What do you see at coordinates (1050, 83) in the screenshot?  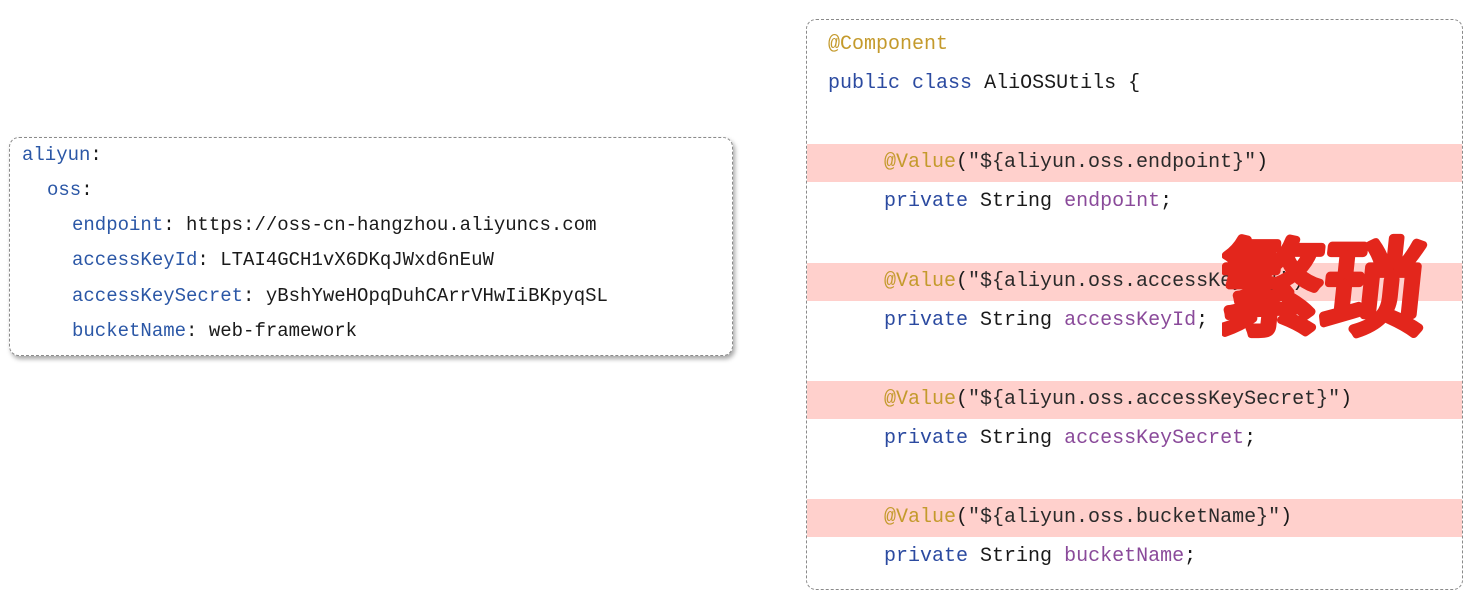 I see `class-name: AliOSSUtils` at bounding box center [1050, 83].